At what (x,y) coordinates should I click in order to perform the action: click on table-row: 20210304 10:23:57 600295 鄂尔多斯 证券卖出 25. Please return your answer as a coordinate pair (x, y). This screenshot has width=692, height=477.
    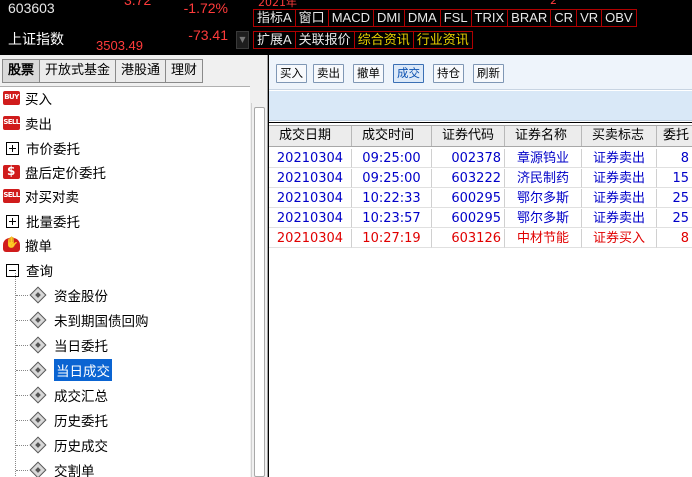
    Looking at the image, I should click on (480, 219).